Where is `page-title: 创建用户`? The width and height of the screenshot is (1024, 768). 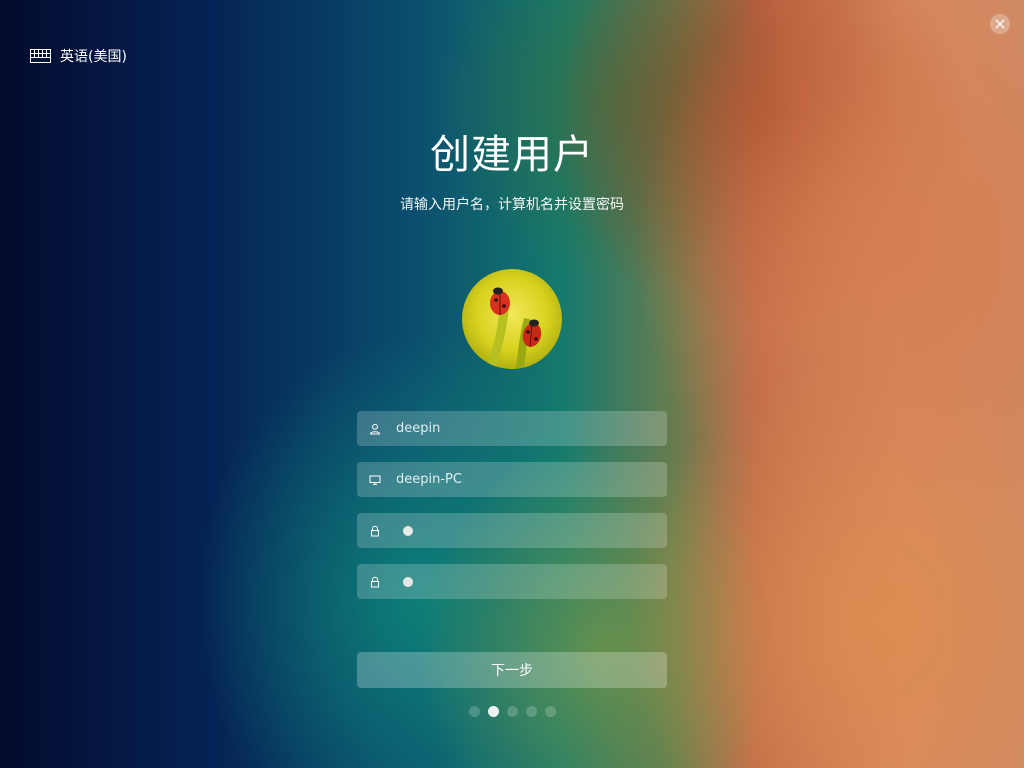
page-title: 创建用户 is located at coordinates (512, 155).